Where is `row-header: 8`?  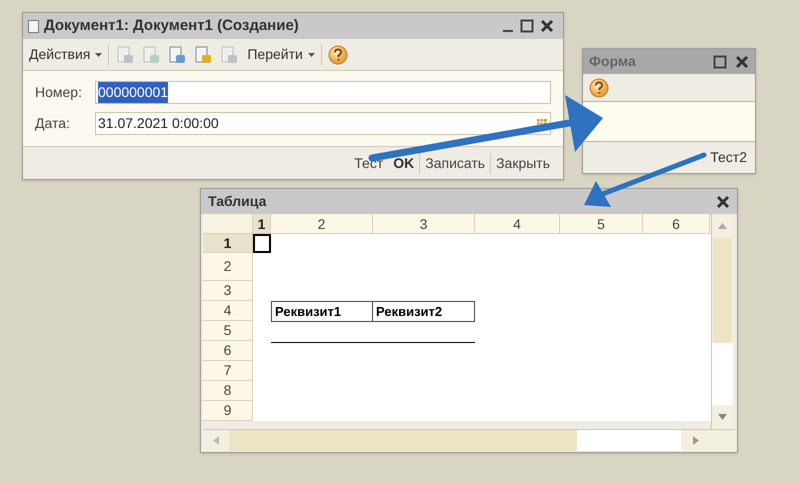
row-header: 8 is located at coordinates (228, 391).